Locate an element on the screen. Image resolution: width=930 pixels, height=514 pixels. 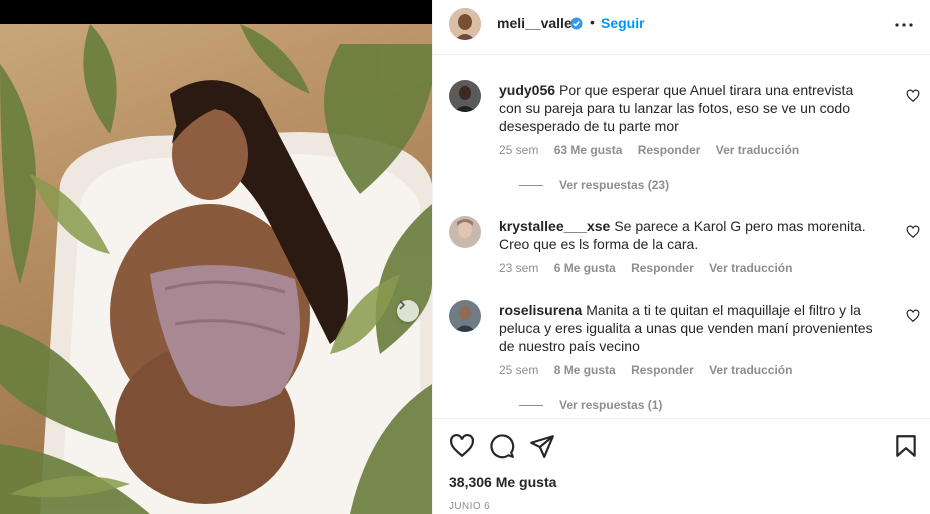
comment-username: roselisurena is located at coordinates (540, 310).